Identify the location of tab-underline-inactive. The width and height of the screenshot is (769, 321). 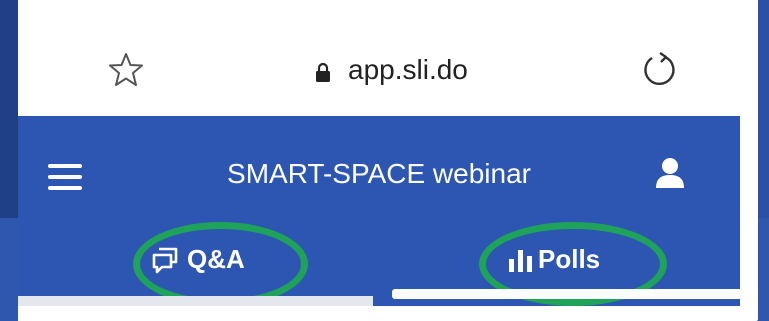
(195, 301).